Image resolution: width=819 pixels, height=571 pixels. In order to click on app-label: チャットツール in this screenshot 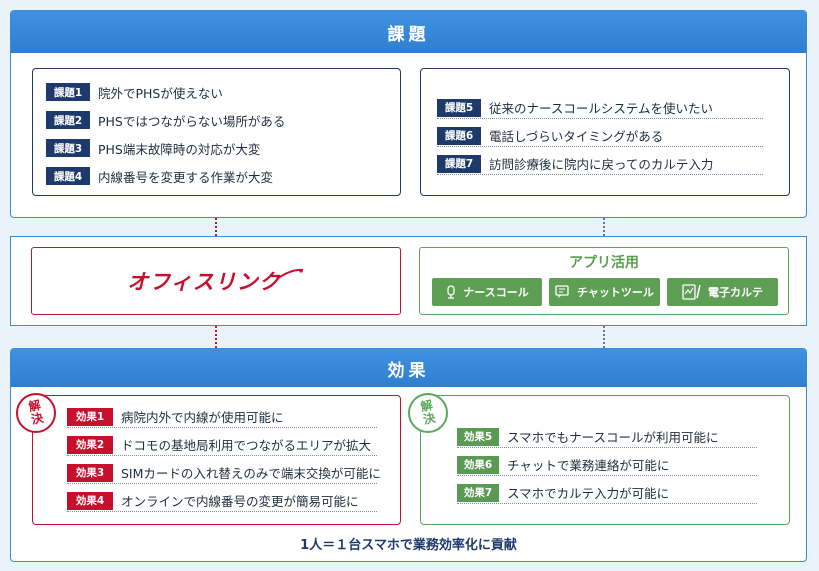, I will do `click(615, 292)`.